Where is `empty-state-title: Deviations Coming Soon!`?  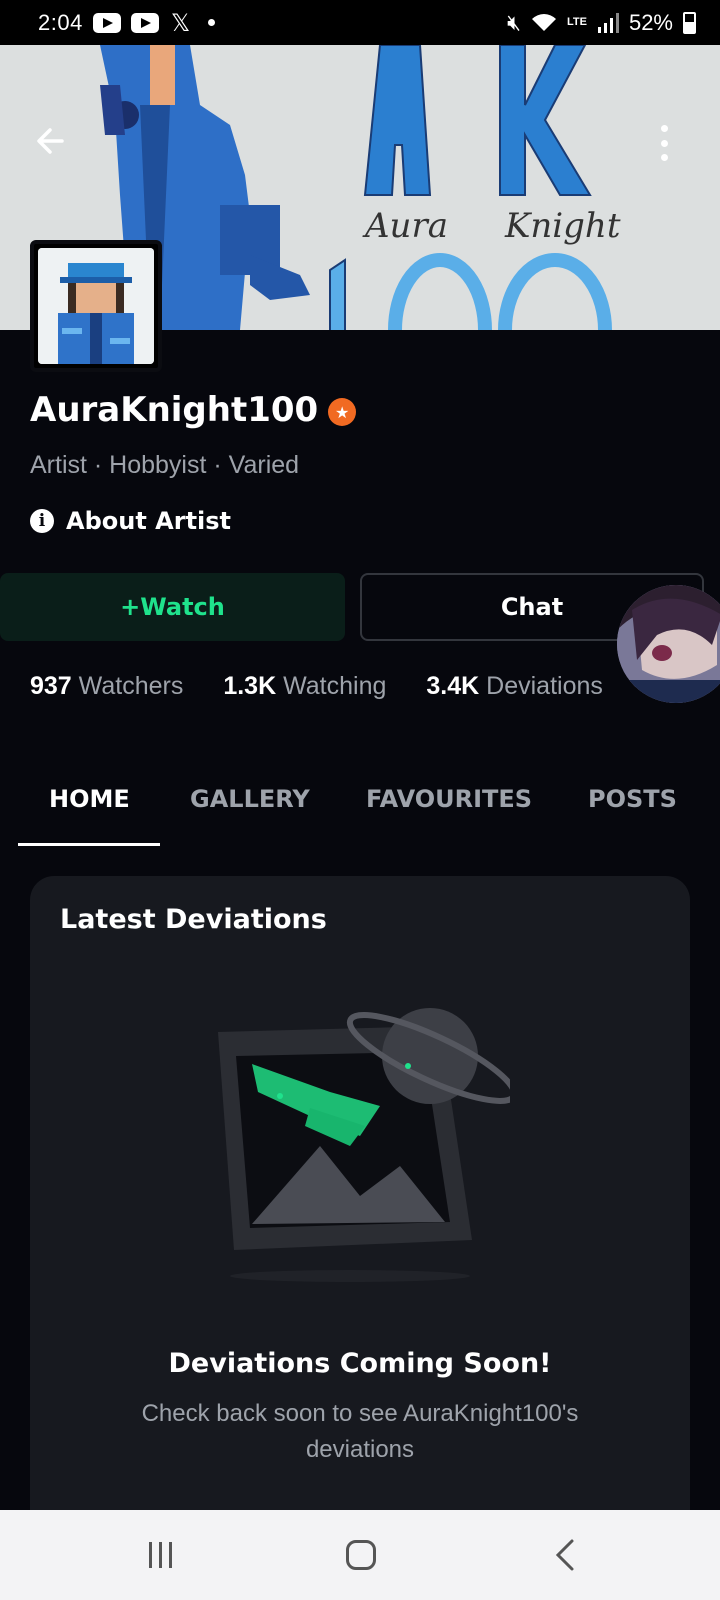 empty-state-title: Deviations Coming Soon! is located at coordinates (360, 1363).